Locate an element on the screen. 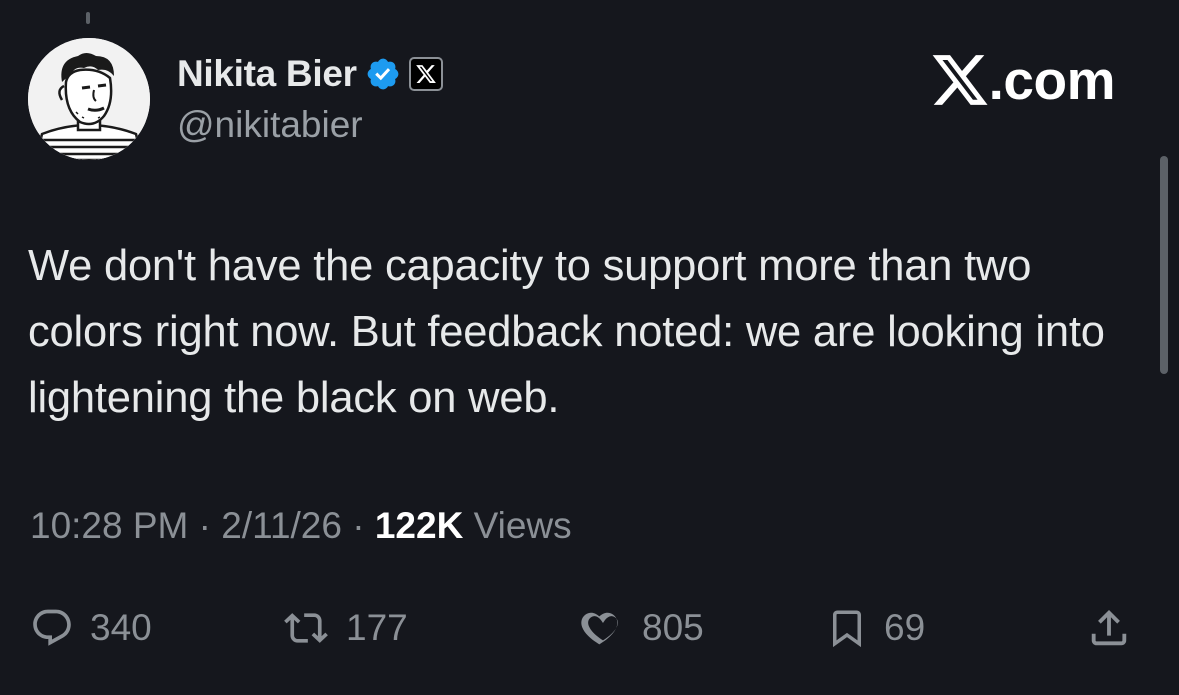 The image size is (1179, 695). avatar is located at coordinates (89, 99).